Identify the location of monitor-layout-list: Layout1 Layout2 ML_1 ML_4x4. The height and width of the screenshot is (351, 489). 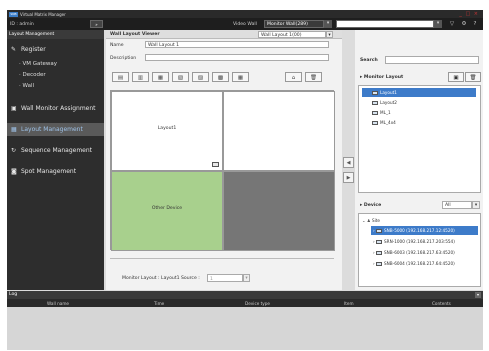
(419, 139).